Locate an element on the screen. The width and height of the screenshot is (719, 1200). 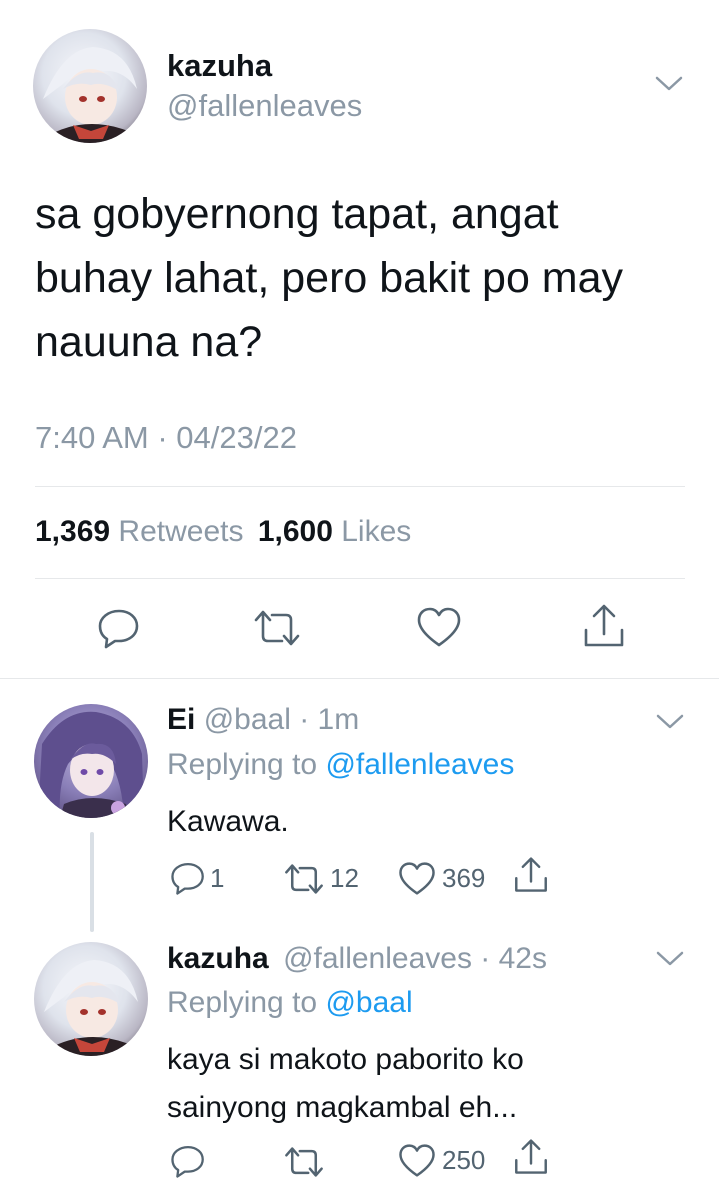
replying-to-handle: @baal is located at coordinates (368, 1002).